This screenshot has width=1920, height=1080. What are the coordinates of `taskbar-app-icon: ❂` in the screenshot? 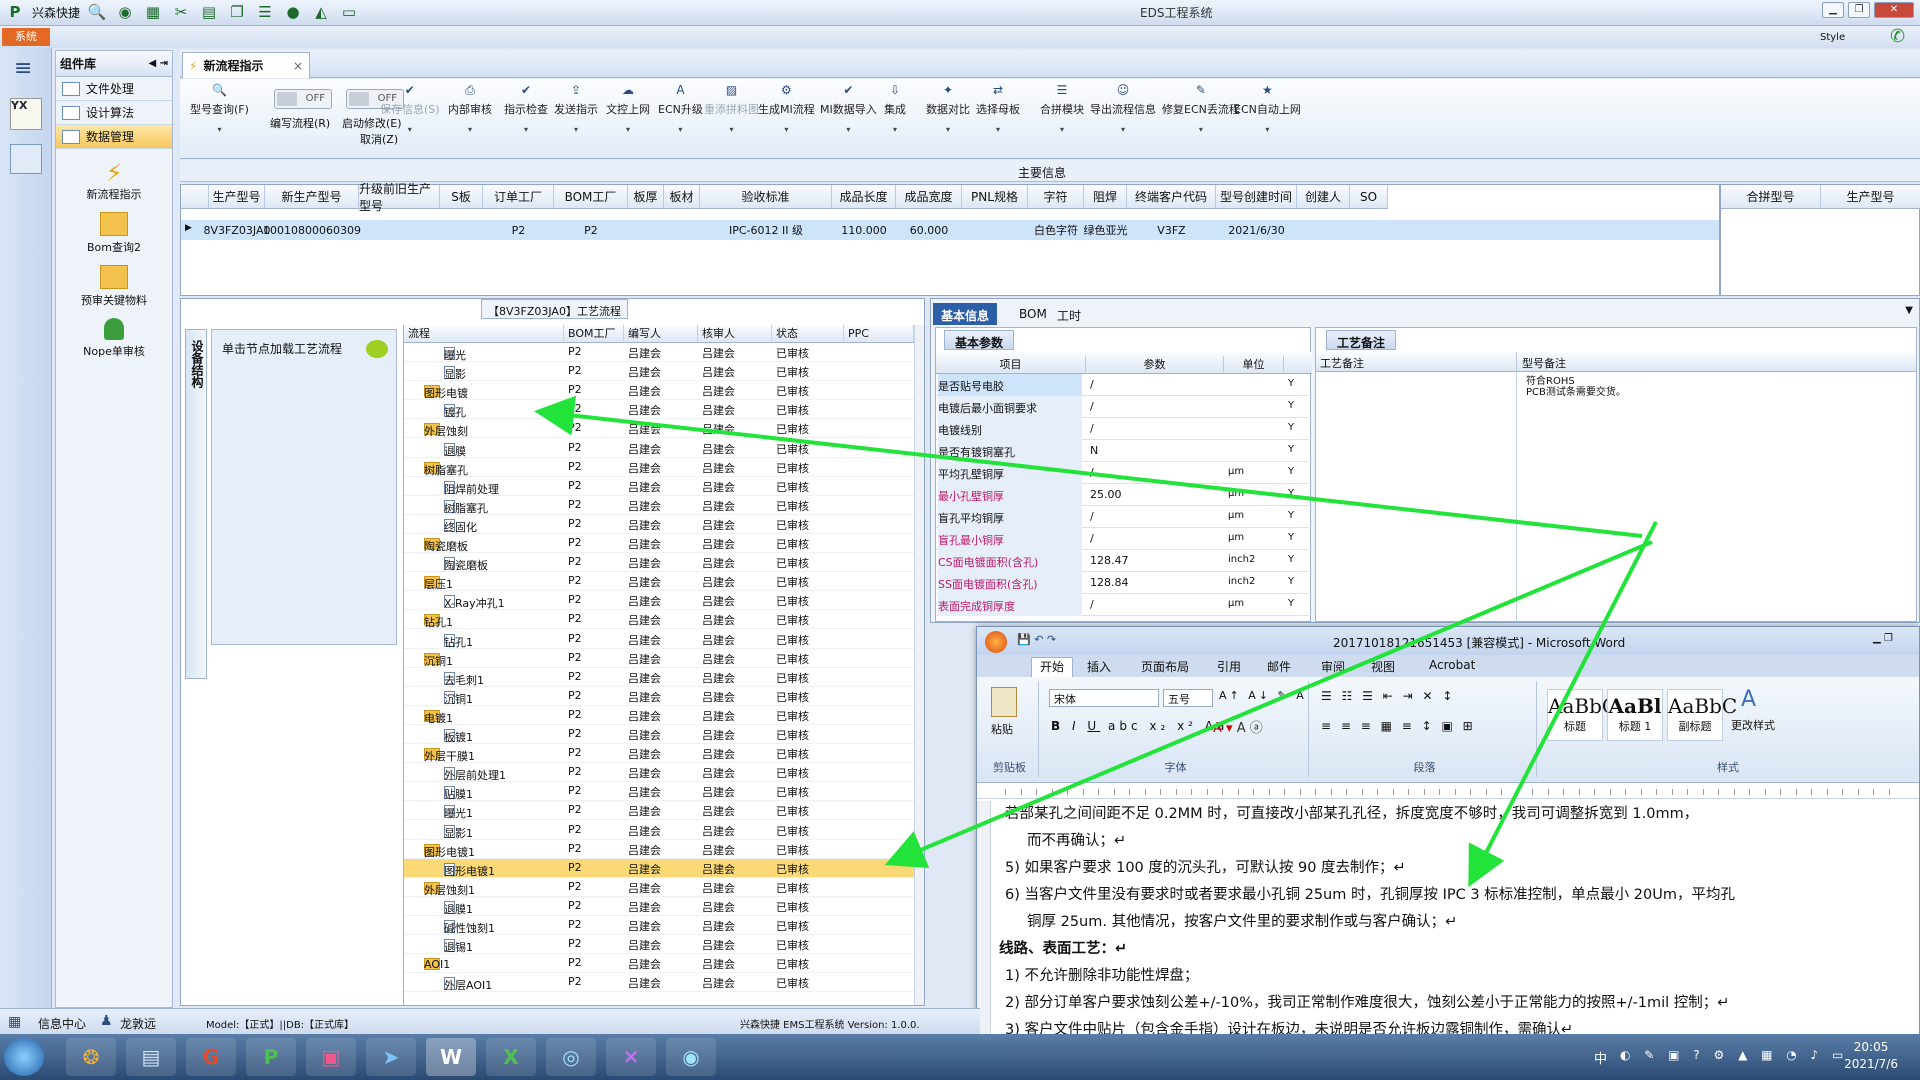 It's located at (91, 1057).